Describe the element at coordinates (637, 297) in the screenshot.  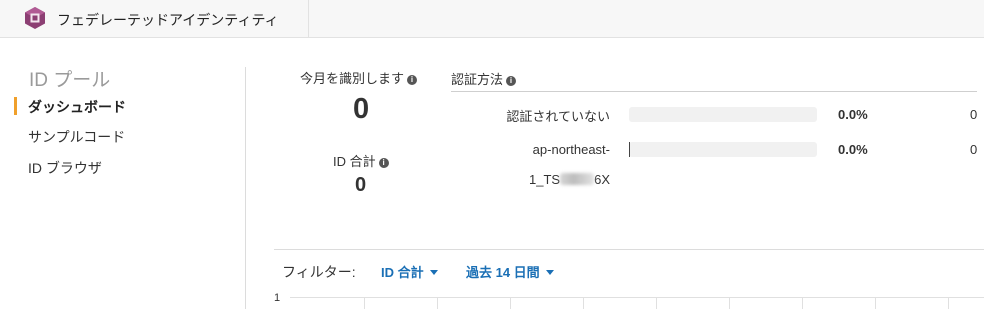
I see `chart-gridline` at that location.